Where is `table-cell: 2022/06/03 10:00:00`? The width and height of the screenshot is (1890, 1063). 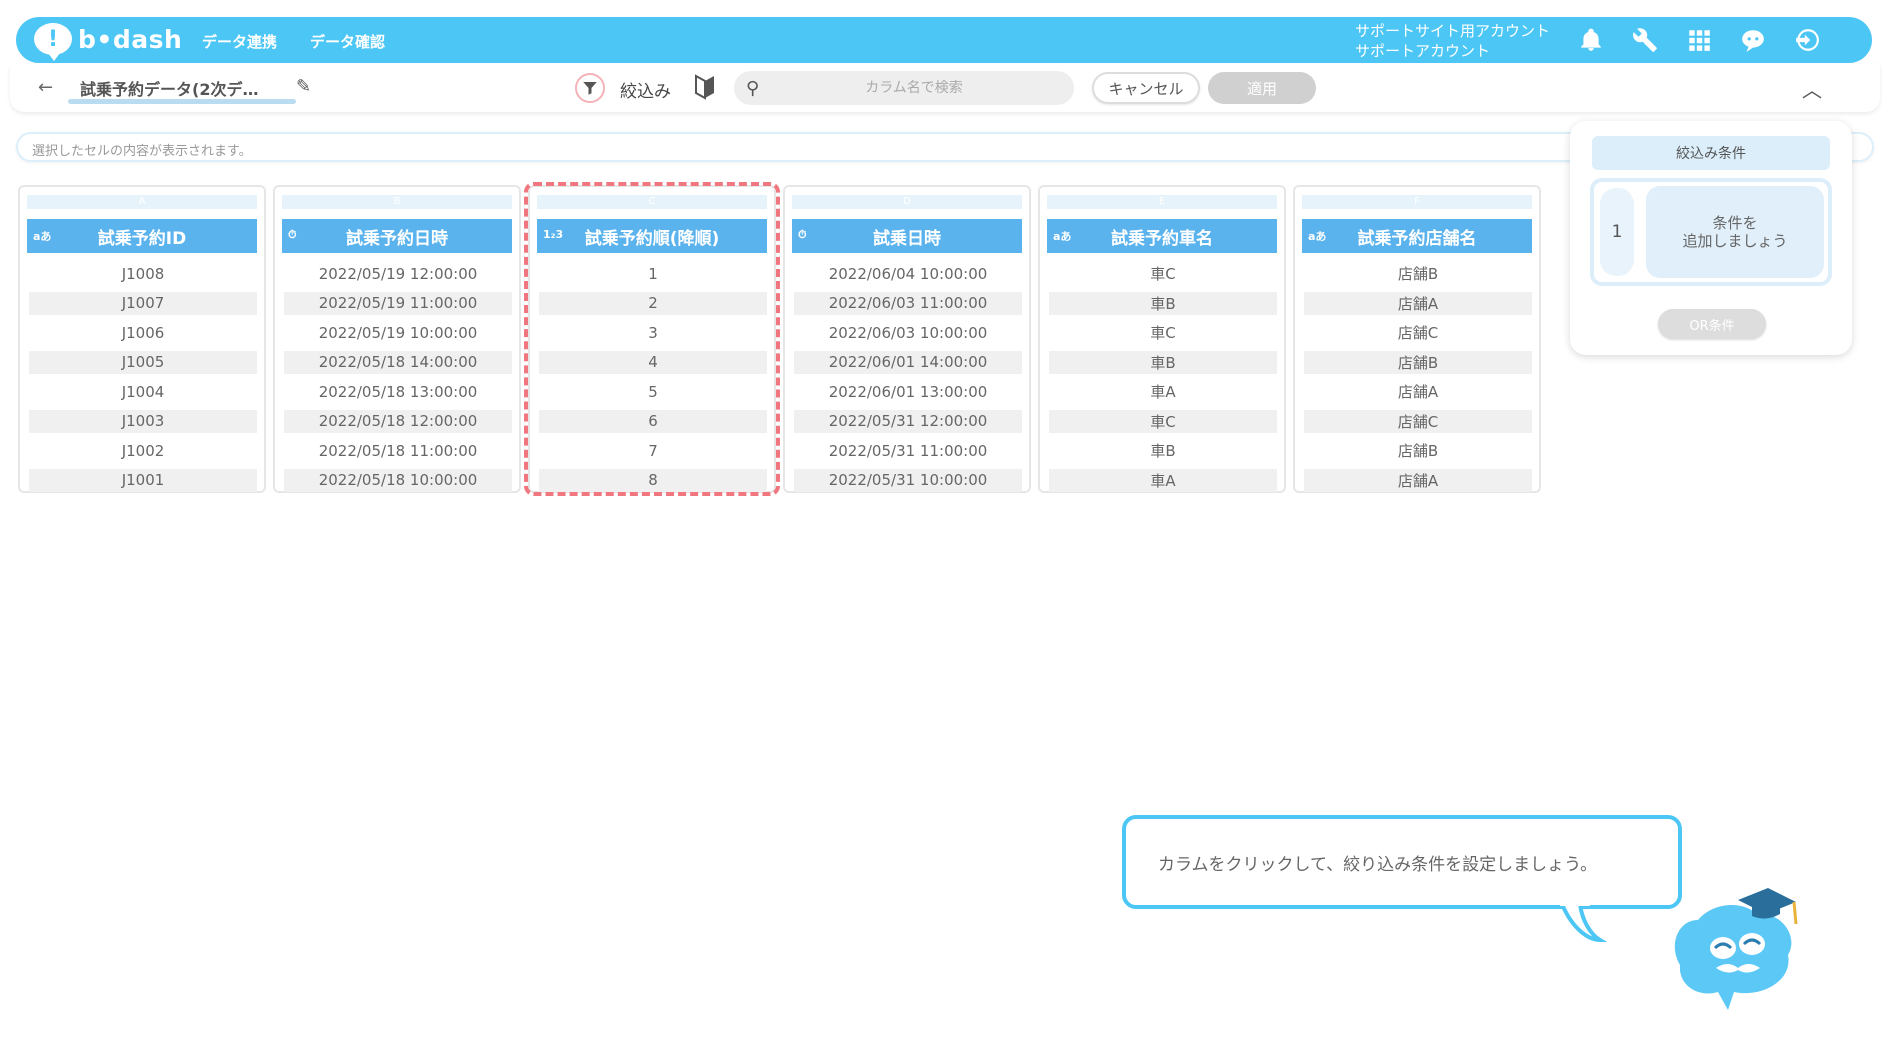
table-cell: 2022/06/03 10:00:00 is located at coordinates (908, 333).